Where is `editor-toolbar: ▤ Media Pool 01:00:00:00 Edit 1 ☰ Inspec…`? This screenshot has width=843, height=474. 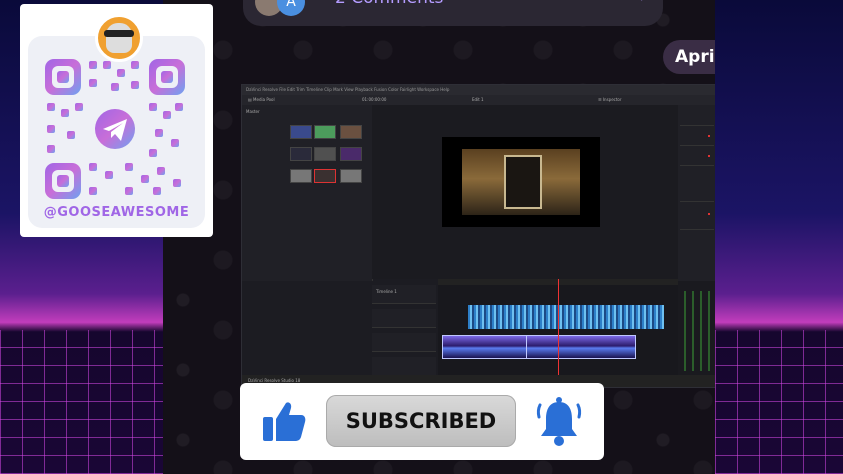
editor-toolbar: ▤ Media Pool 01:00:00:00 Edit 1 ☰ Inspec… is located at coordinates (478, 100).